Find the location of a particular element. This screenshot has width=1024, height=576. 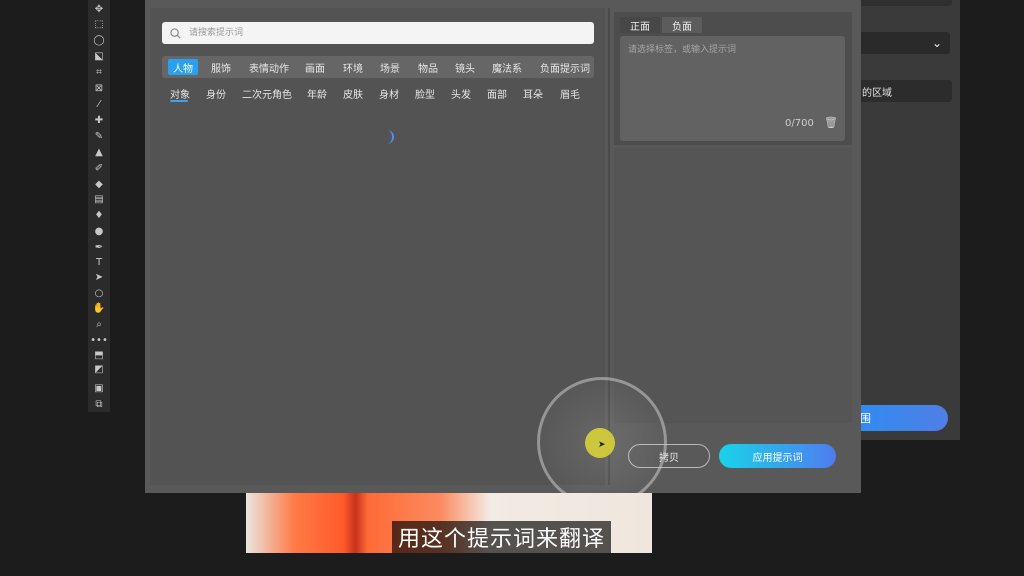

tab-category-composition: 画面 is located at coordinates (315, 67).